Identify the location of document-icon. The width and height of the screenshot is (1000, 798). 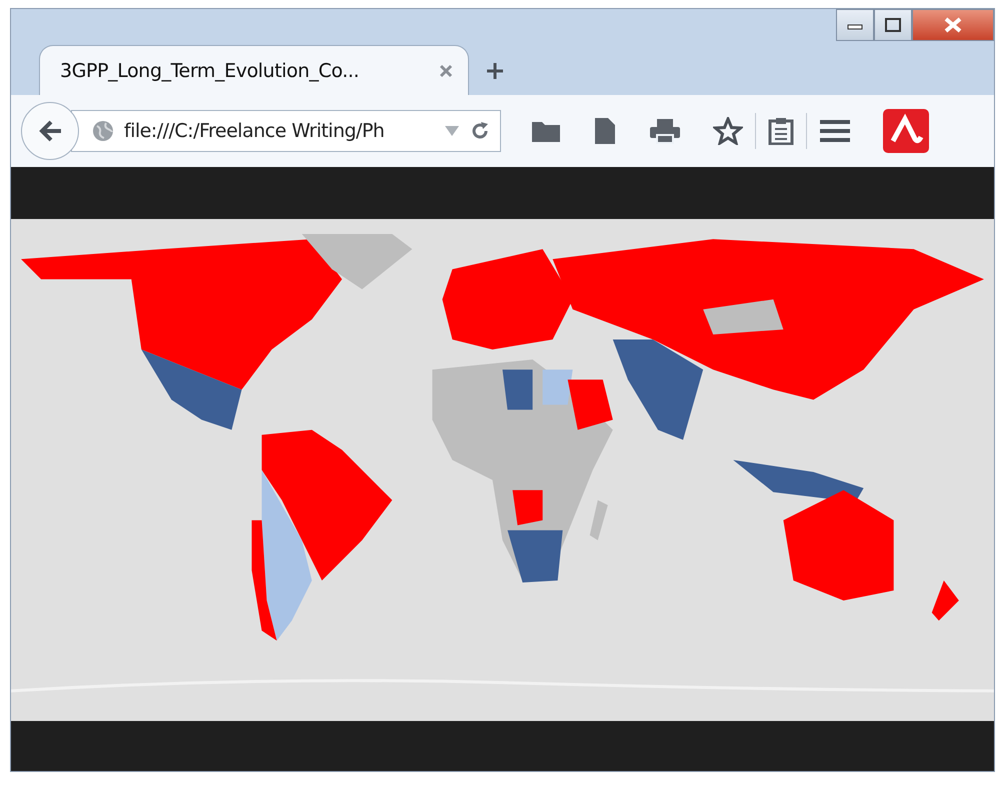
(605, 131).